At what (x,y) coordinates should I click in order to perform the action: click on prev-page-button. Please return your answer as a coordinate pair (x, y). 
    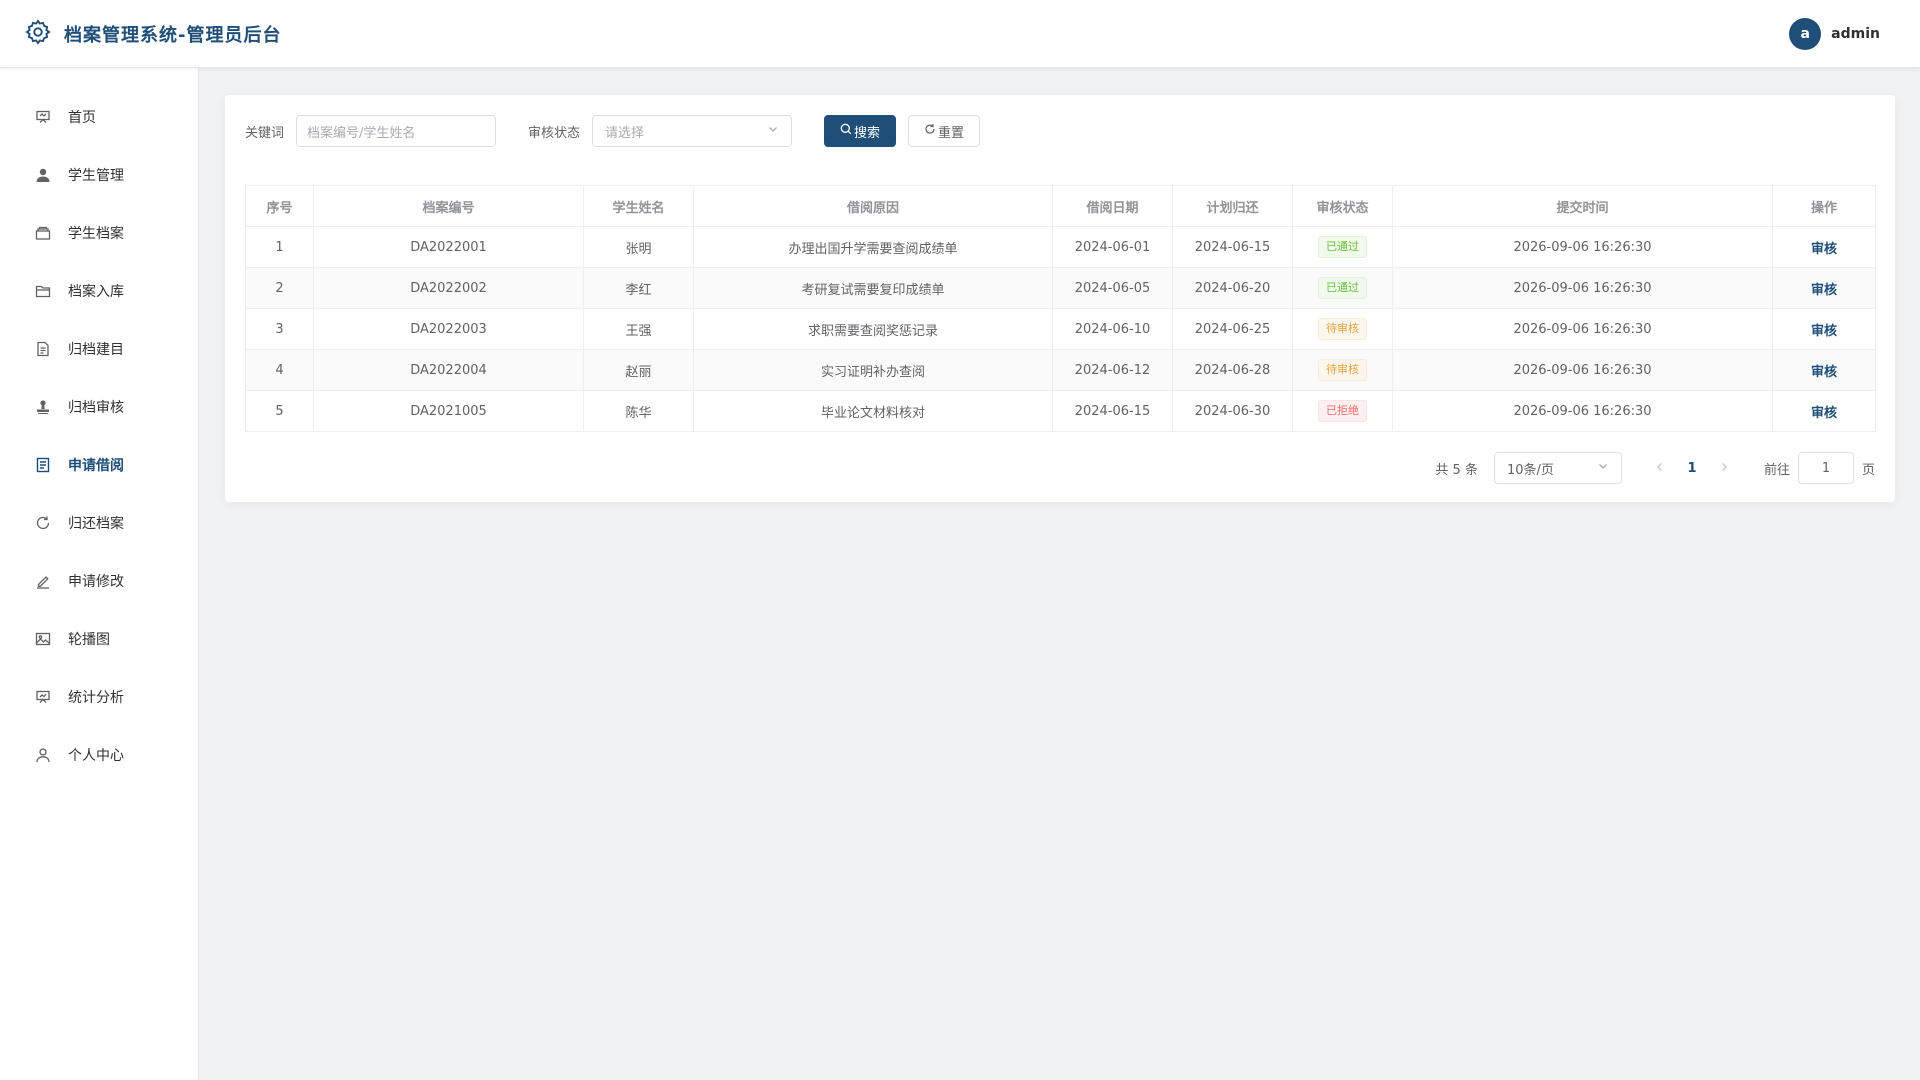
    Looking at the image, I should click on (1660, 468).